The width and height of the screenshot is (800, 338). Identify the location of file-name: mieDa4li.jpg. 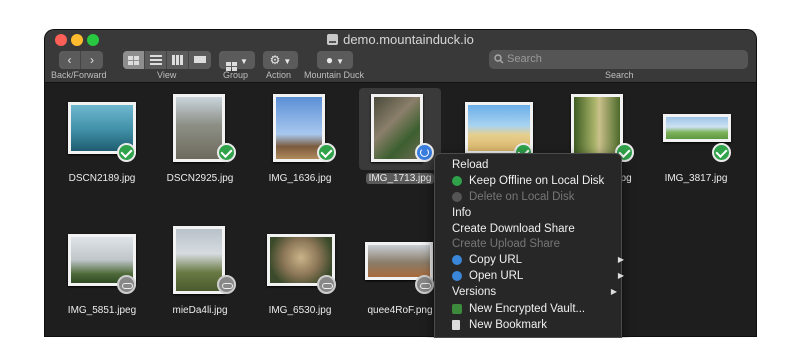
(200, 310).